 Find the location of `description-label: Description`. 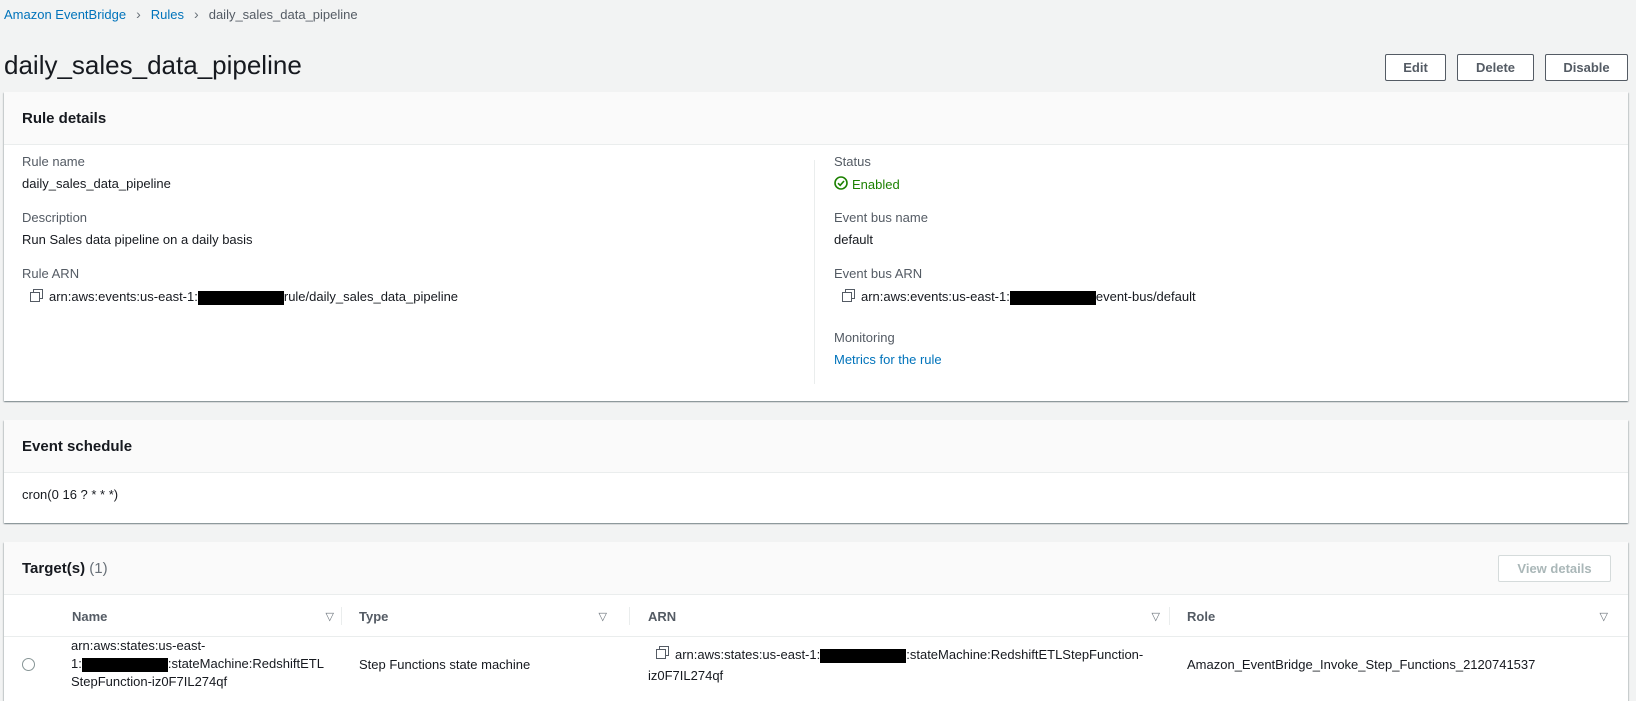

description-label: Description is located at coordinates (55, 217).